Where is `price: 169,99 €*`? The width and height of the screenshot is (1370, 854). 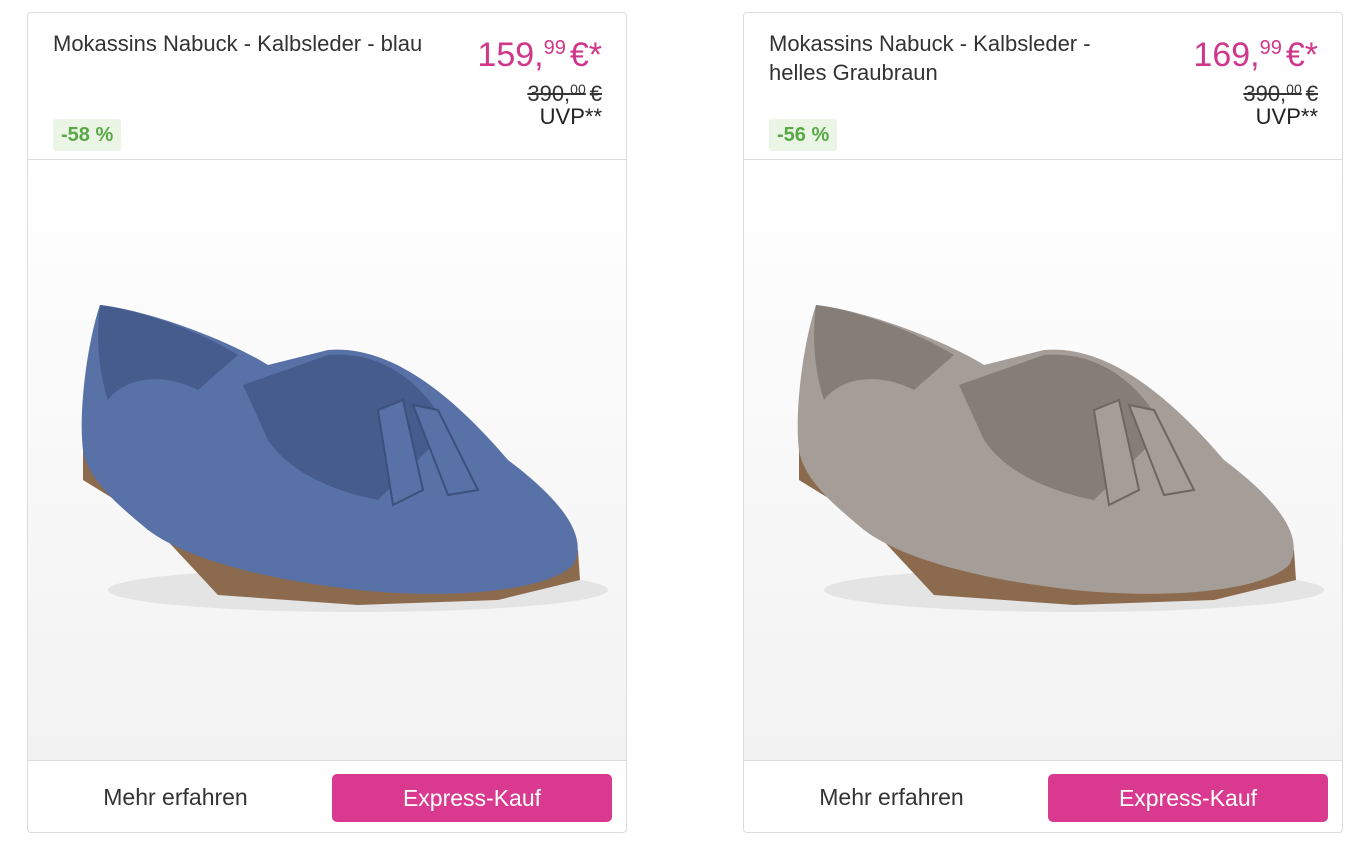
price: 169,99 €* is located at coordinates (1255, 51).